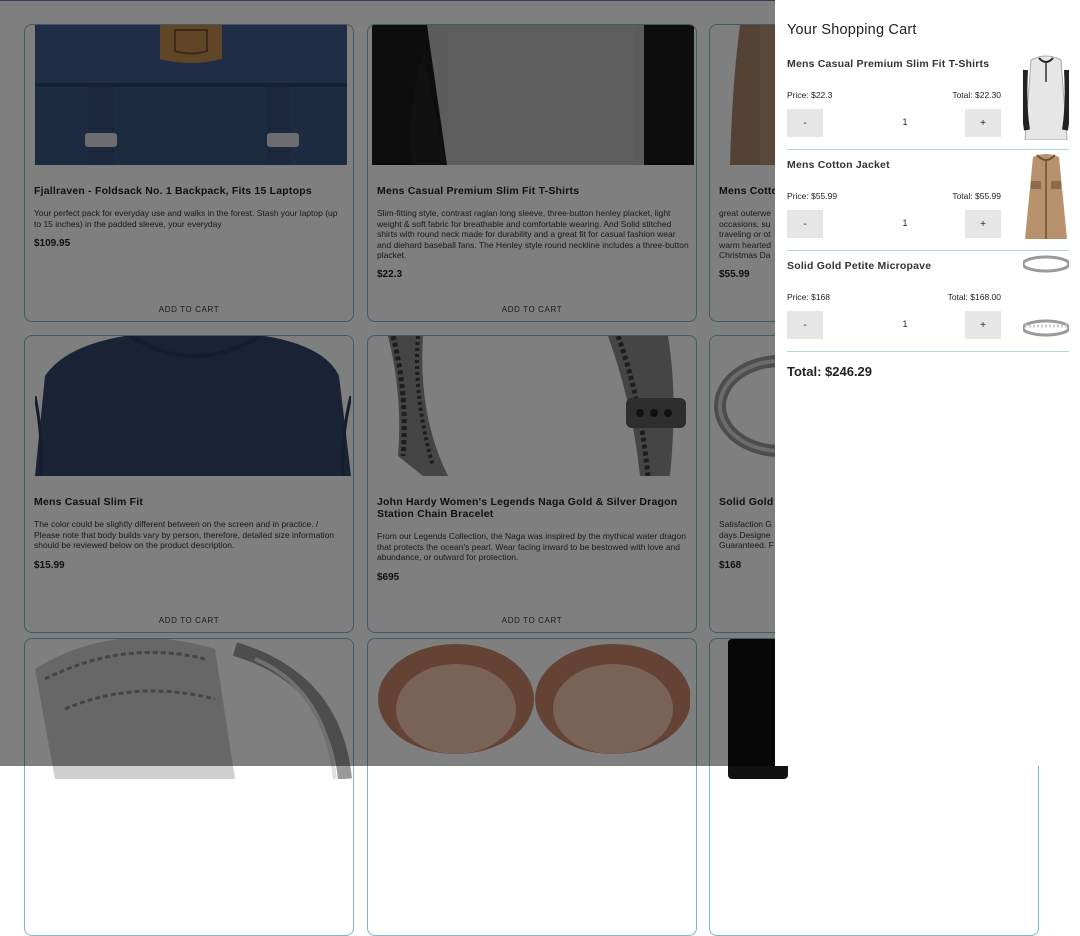 The image size is (1080, 936). I want to click on cart-title: Your Shopping Cart, so click(852, 30).